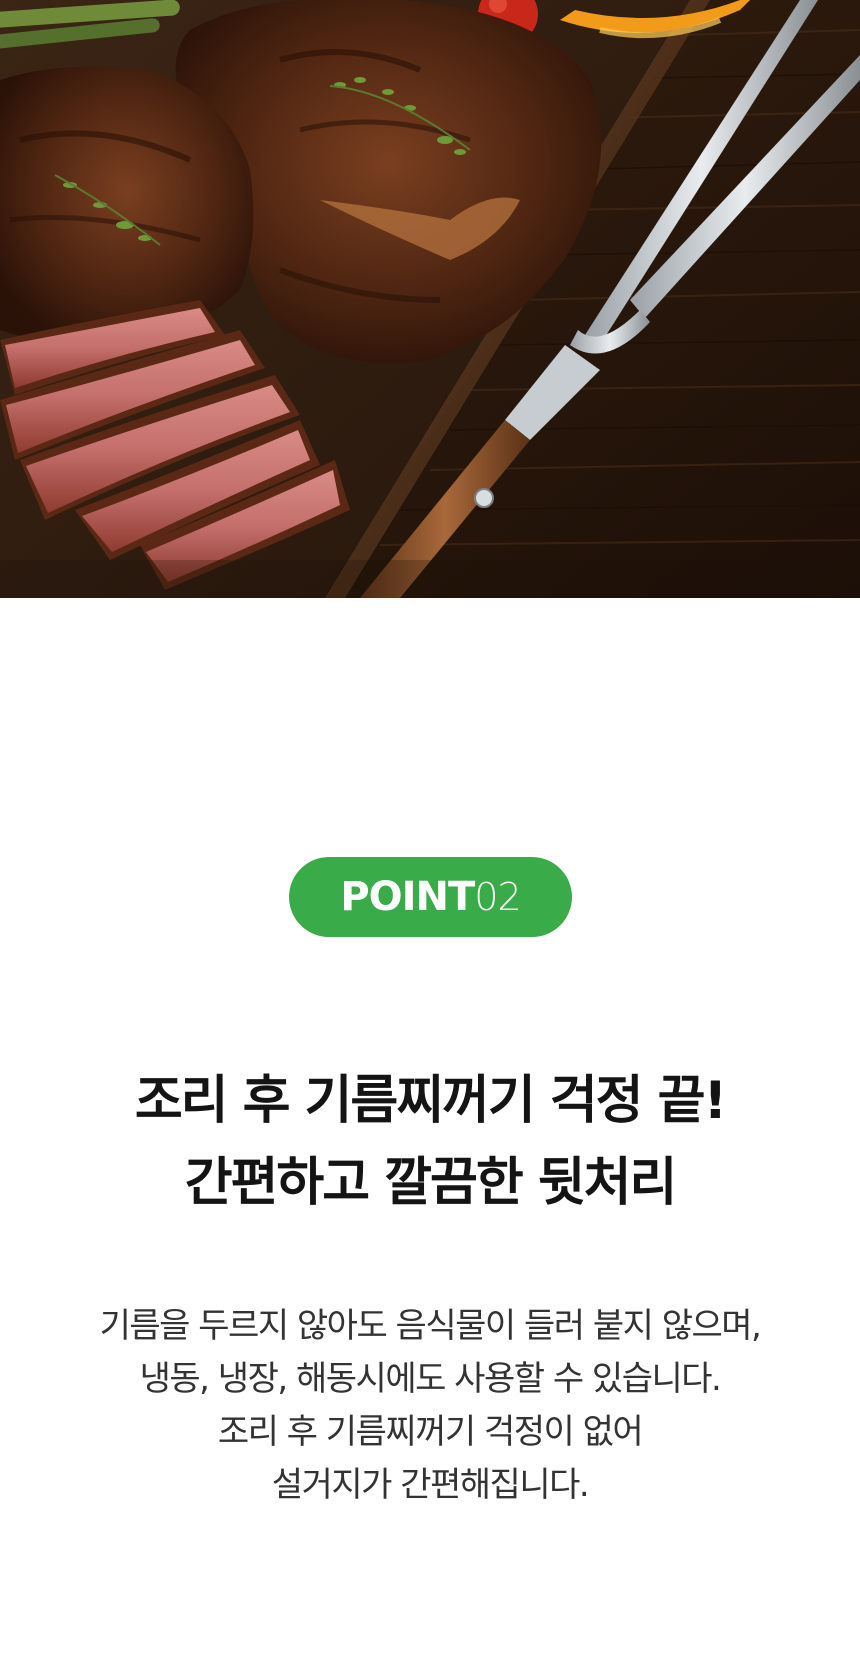  I want to click on headline-line-1: 조리 후 기름찌꺼기 걱정 끝!, so click(430, 1101).